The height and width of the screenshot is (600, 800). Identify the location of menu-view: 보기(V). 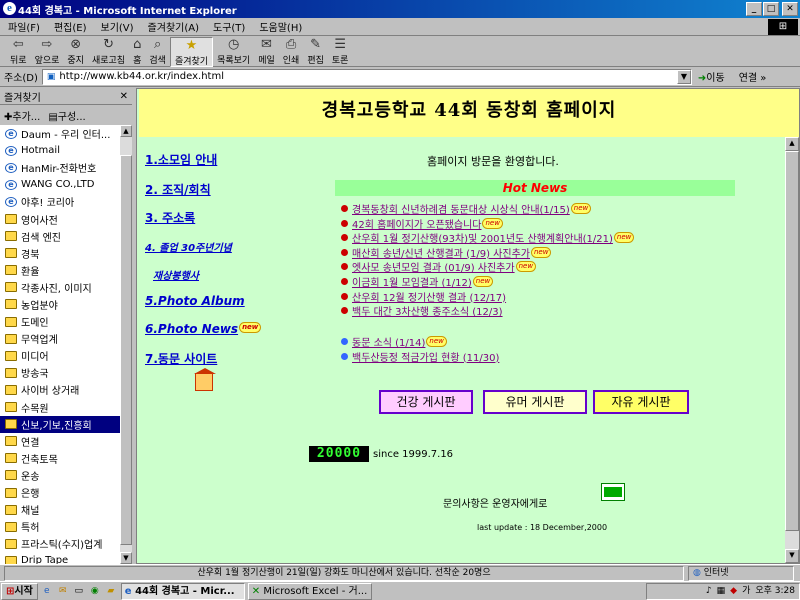
(117, 26).